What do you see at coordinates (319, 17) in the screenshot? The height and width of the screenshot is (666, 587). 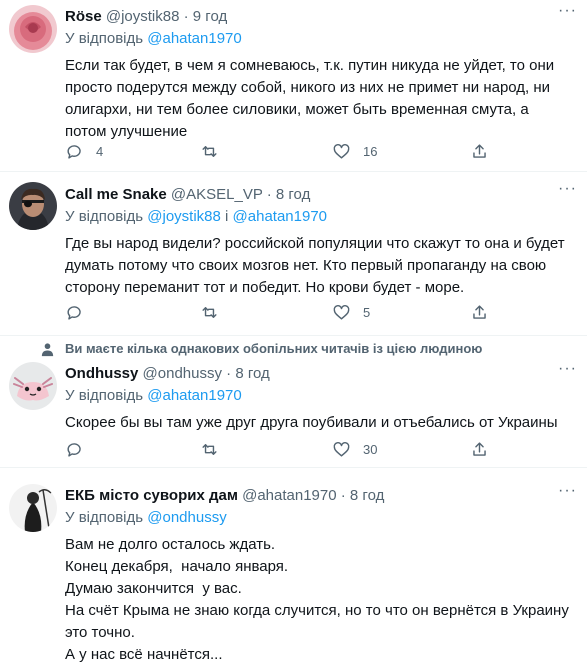 I see `tweet-header: Röse @joystik88 · 9 год` at bounding box center [319, 17].